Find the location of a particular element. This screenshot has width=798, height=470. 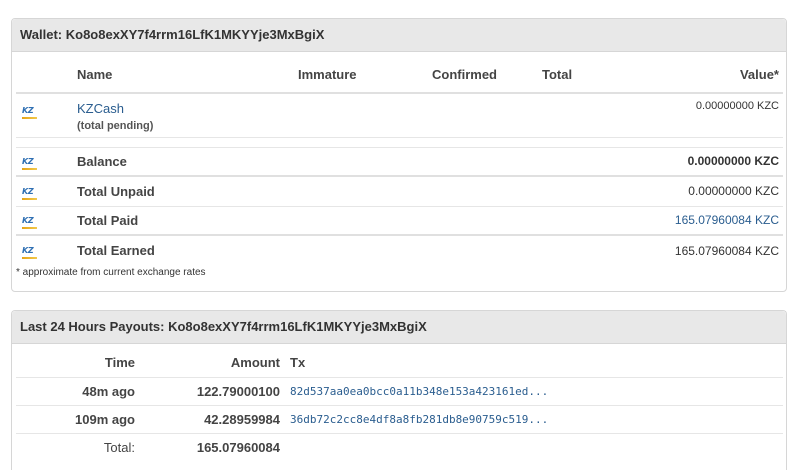

payouts-total-row: Total: 165.07960084 is located at coordinates (399, 446).